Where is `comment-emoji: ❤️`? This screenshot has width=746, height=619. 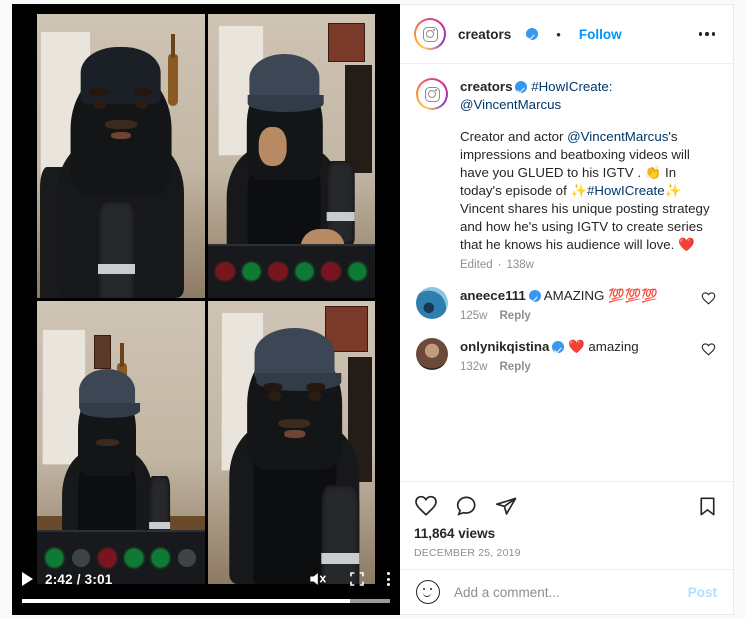 comment-emoji: ❤️ is located at coordinates (576, 346).